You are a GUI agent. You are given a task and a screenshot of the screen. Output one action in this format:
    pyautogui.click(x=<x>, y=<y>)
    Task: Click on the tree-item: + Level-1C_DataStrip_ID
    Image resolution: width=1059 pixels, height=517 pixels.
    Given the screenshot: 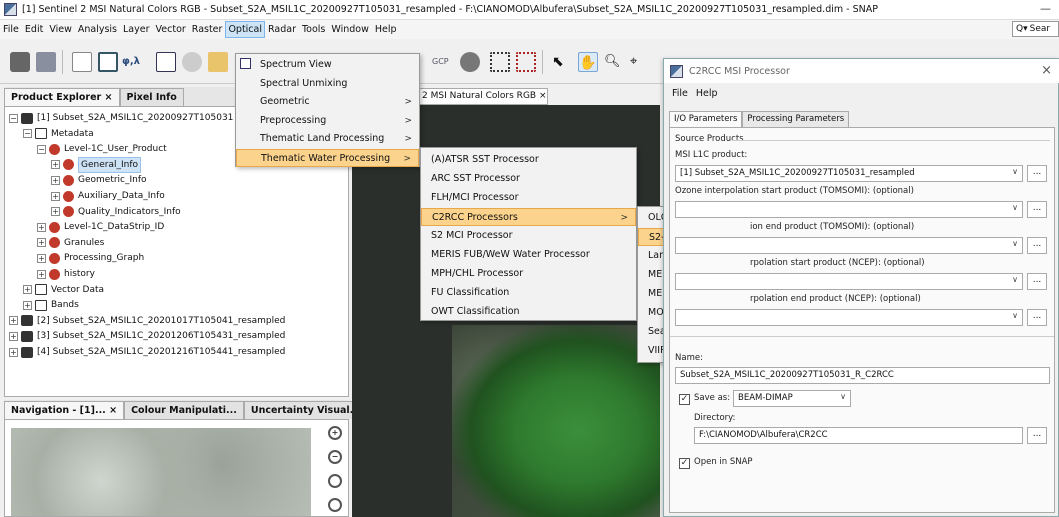 What is the action you would take?
    pyautogui.click(x=100, y=227)
    